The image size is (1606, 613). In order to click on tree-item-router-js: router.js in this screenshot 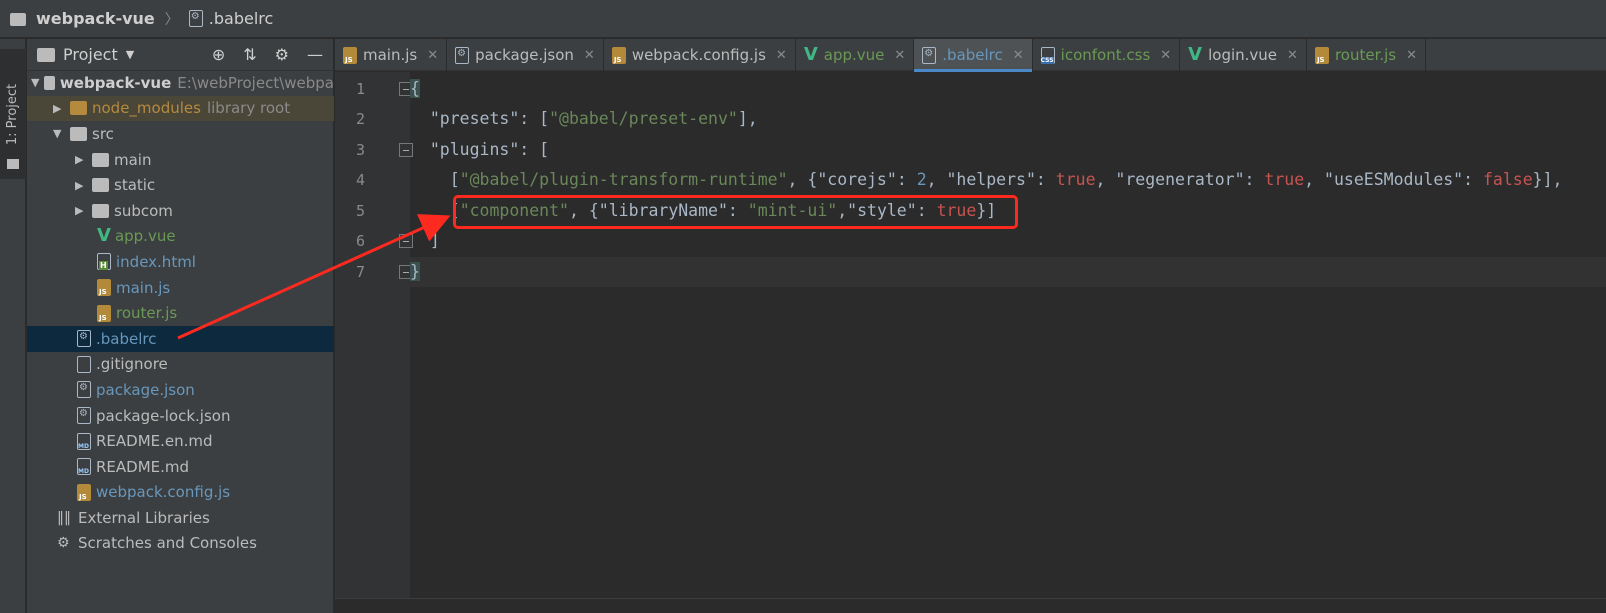, I will do `click(180, 313)`.